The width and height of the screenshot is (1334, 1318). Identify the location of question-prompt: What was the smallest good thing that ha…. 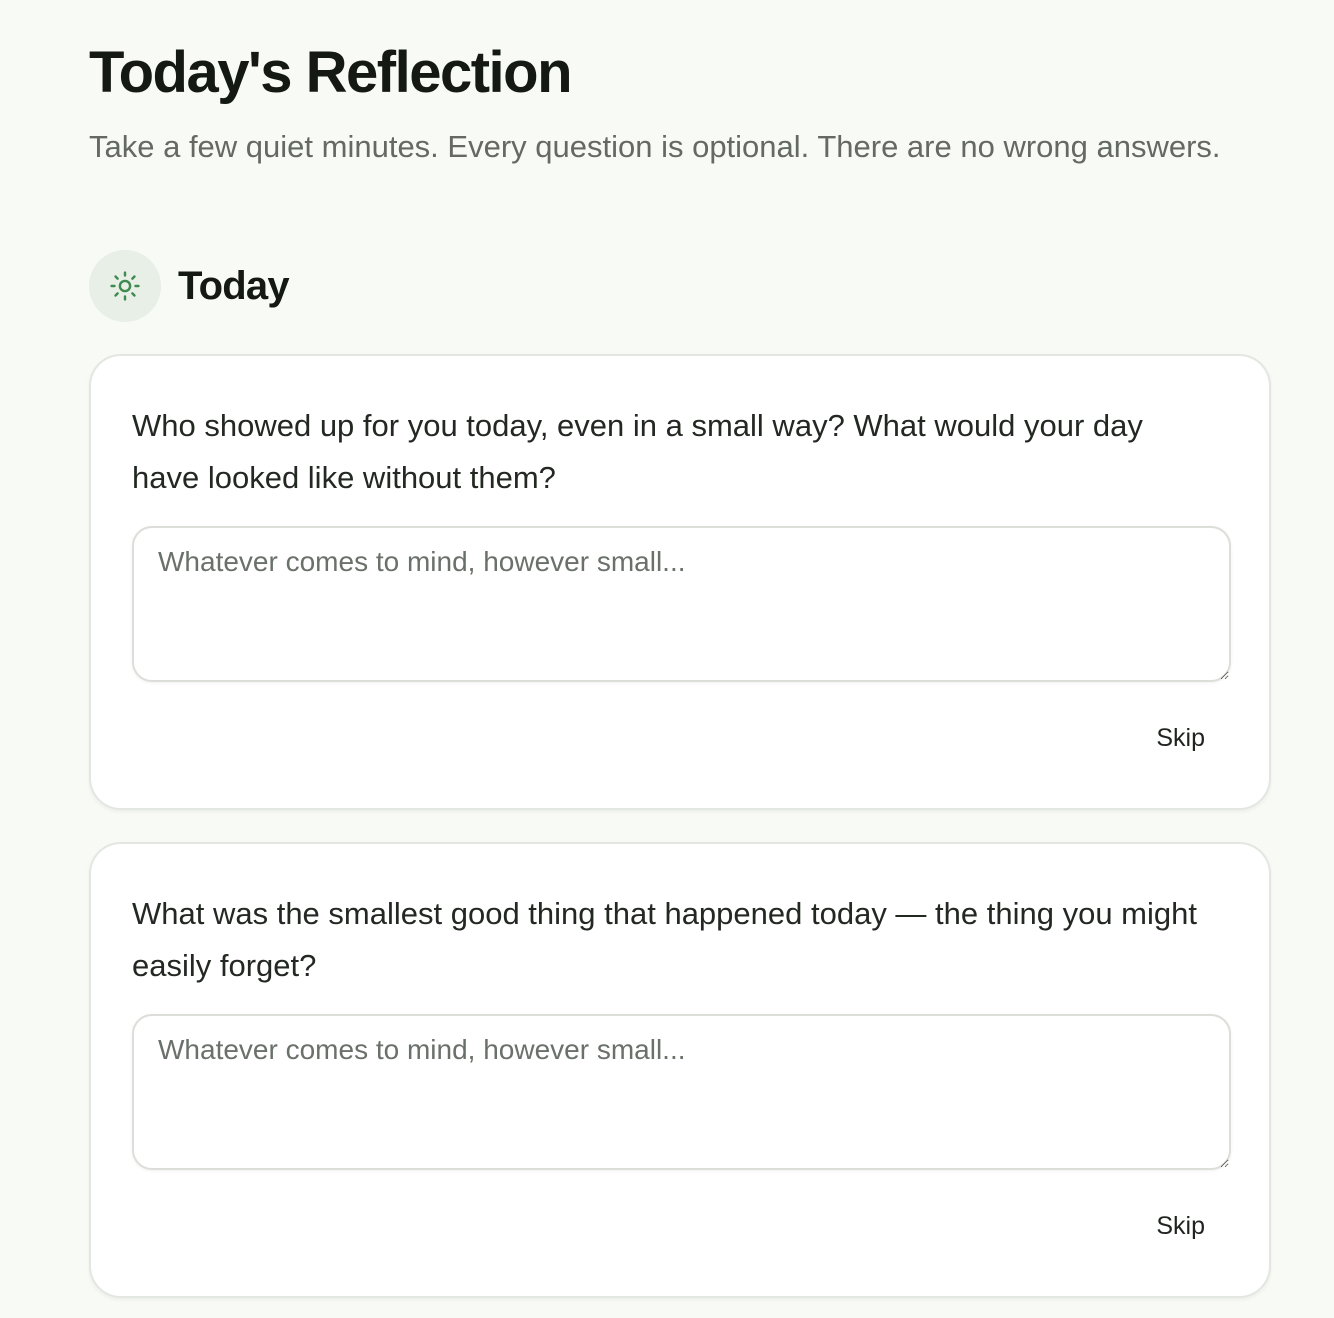
(664, 939).